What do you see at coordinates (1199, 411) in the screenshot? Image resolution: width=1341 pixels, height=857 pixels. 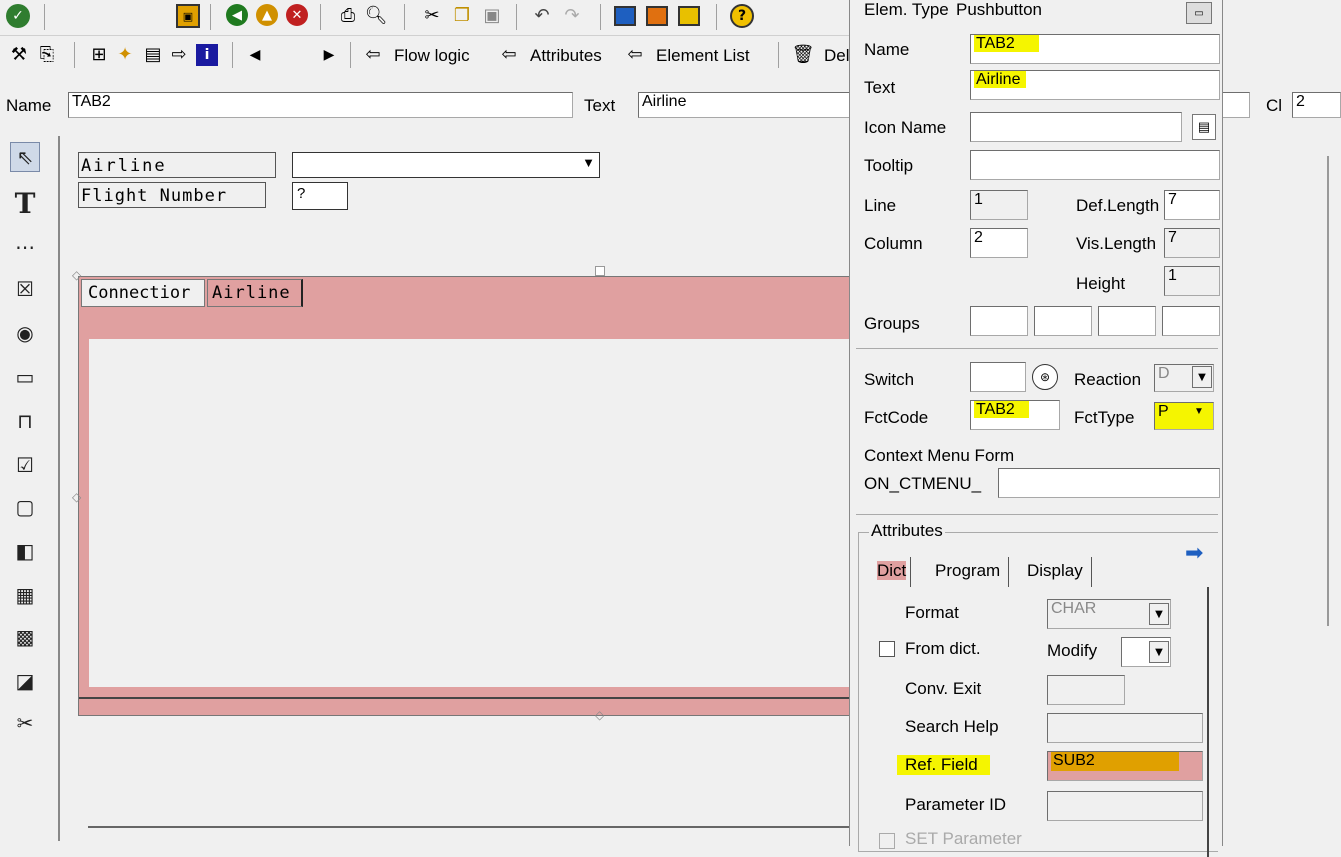 I see `fcttype-chevron-icon: ▼` at bounding box center [1199, 411].